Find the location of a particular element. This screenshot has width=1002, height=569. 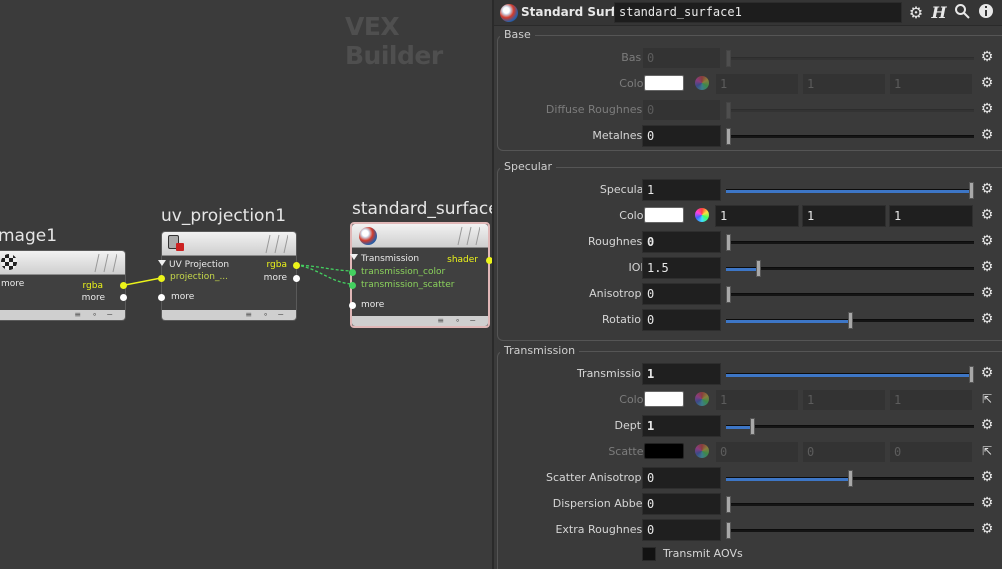

folder-title-base: Base is located at coordinates (517, 34).